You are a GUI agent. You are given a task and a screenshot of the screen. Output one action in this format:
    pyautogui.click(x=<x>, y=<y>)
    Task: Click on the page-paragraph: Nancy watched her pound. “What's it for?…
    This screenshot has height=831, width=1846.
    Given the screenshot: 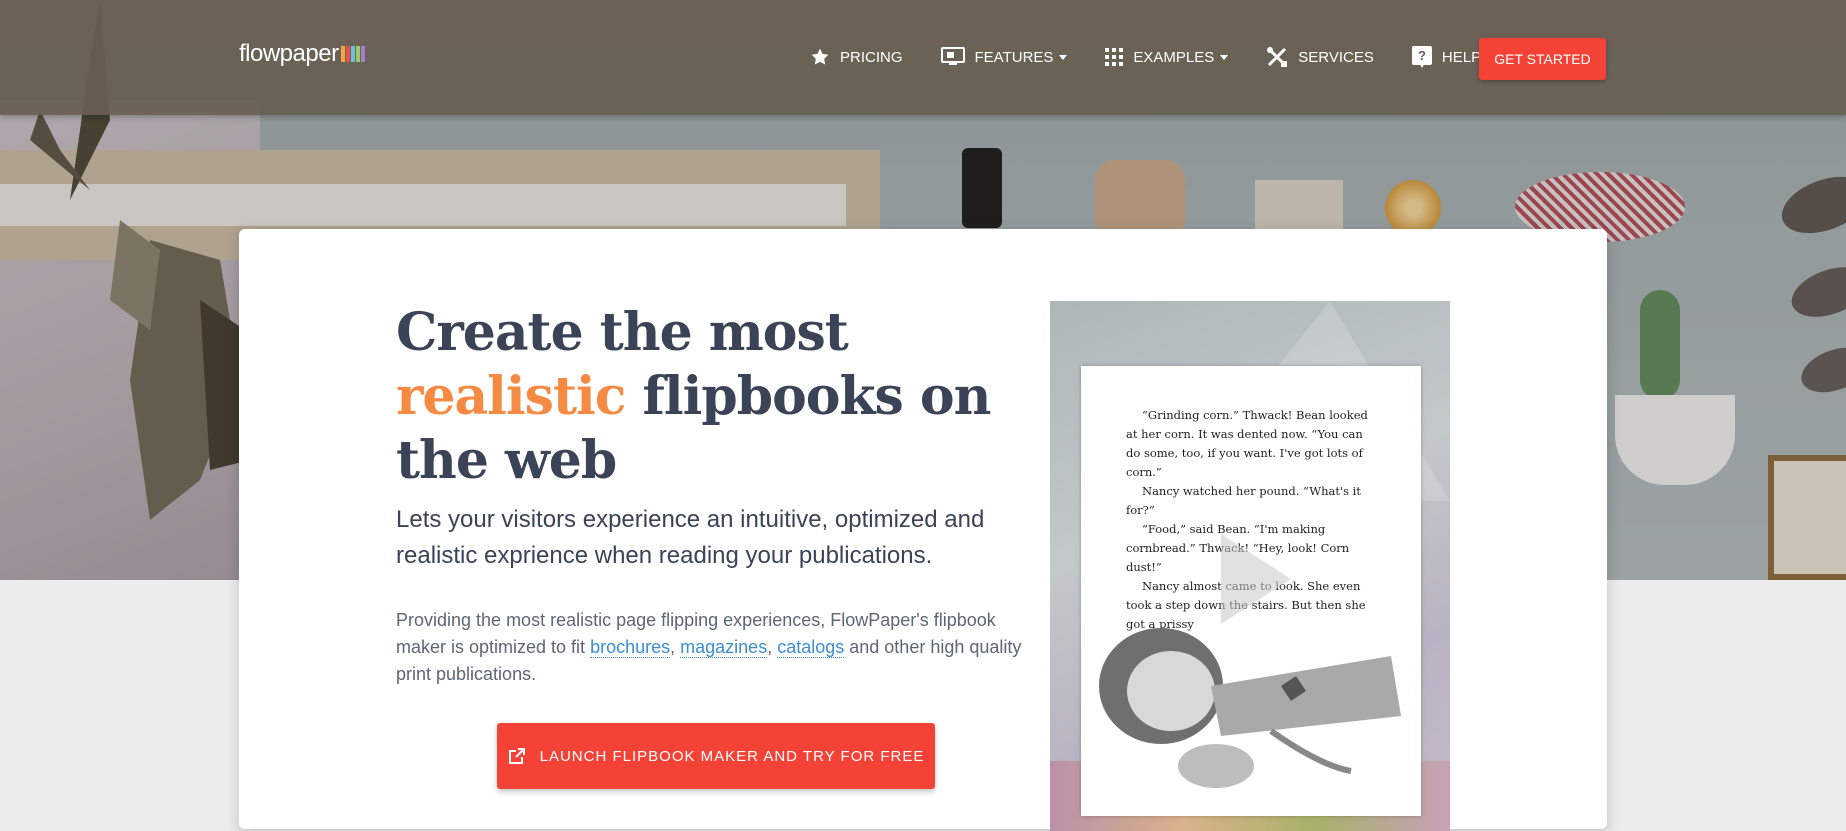 What is the action you would take?
    pyautogui.click(x=1243, y=500)
    